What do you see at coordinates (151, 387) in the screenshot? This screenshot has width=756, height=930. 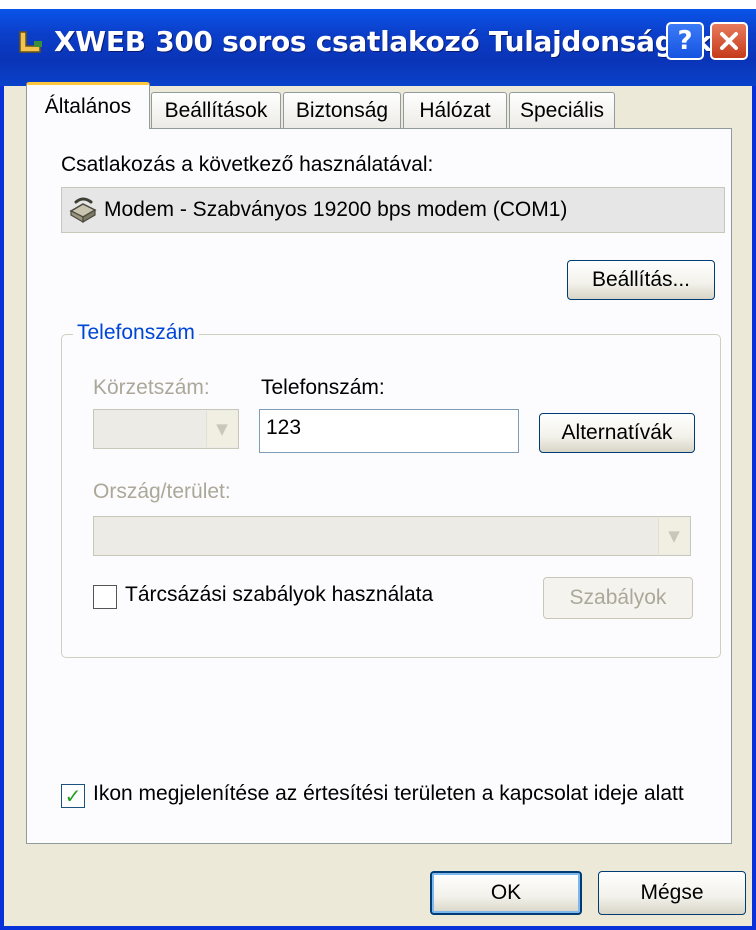 I see `area-code-label: Körzetszám:` at bounding box center [151, 387].